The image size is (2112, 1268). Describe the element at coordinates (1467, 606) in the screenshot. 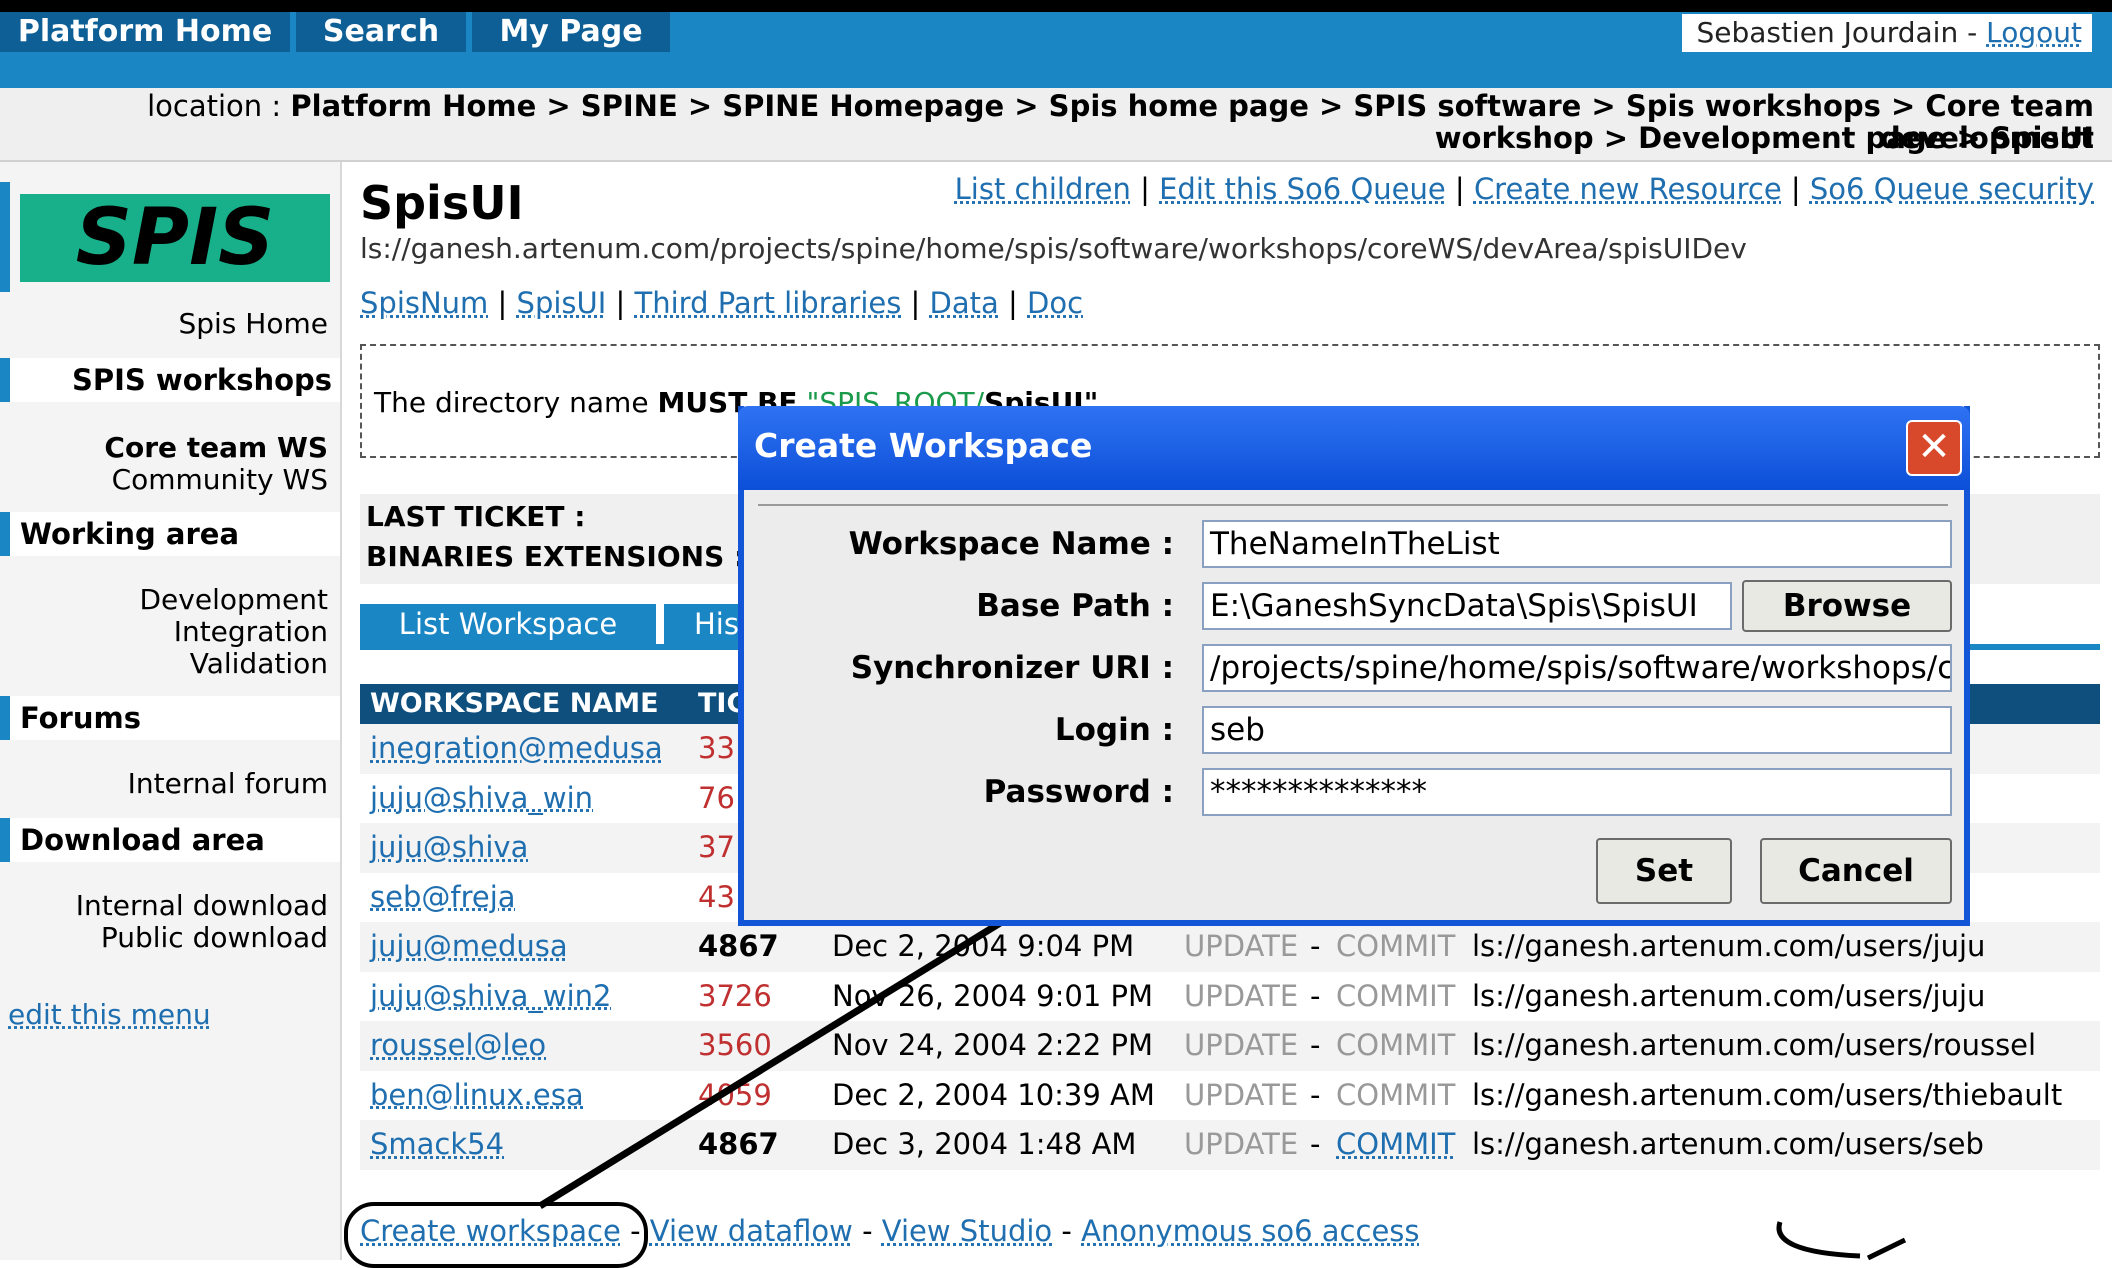

I see `base-path-field: E:\GaneshSyncData\Spis\SpisUI` at that location.